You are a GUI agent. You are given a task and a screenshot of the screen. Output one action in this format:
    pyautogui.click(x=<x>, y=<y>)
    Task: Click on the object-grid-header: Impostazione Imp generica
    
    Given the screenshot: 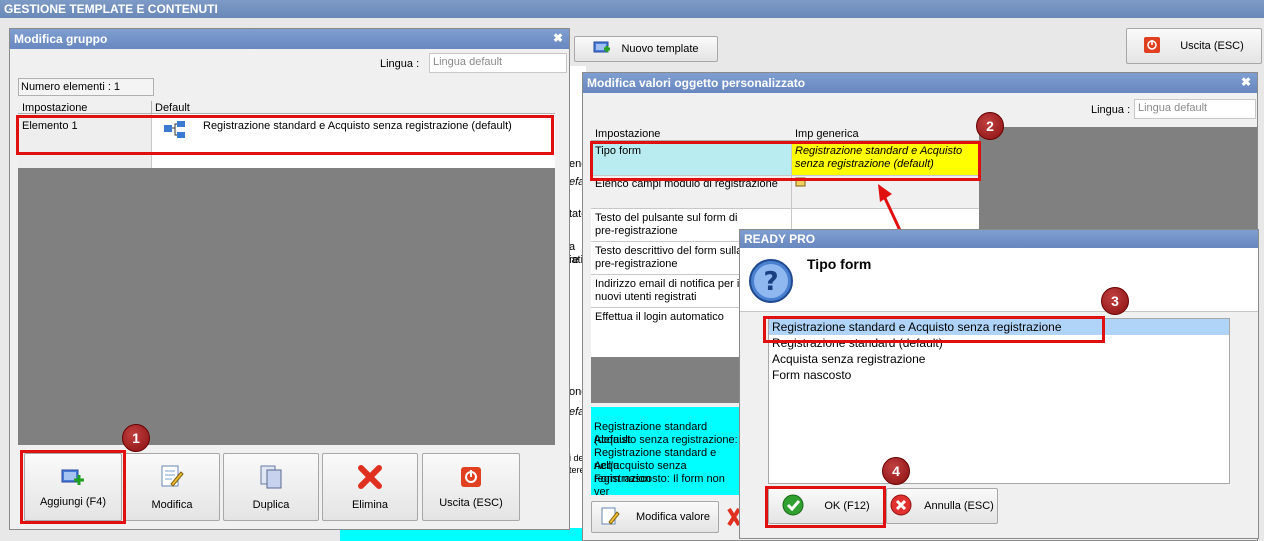 What is the action you would take?
    pyautogui.click(x=785, y=134)
    